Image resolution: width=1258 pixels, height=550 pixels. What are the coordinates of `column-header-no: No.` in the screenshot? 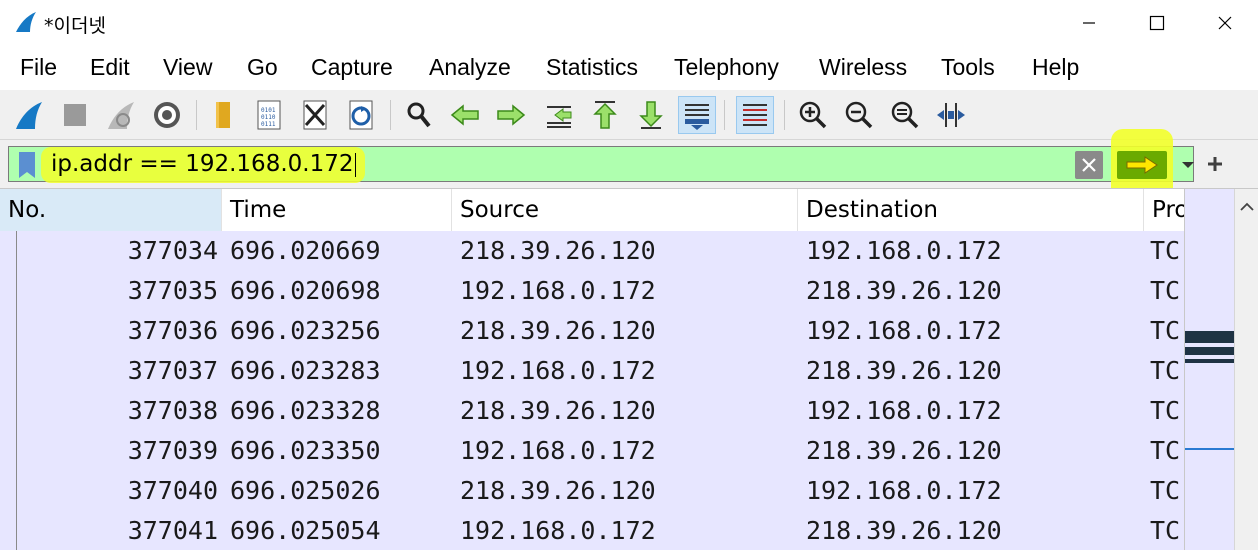 It's located at (111, 210).